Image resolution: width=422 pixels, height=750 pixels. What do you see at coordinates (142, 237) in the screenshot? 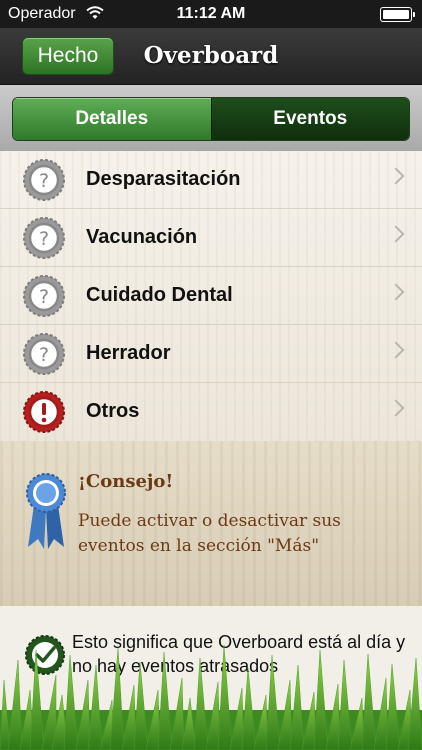
I see `list-item-label: Vacunación` at bounding box center [142, 237].